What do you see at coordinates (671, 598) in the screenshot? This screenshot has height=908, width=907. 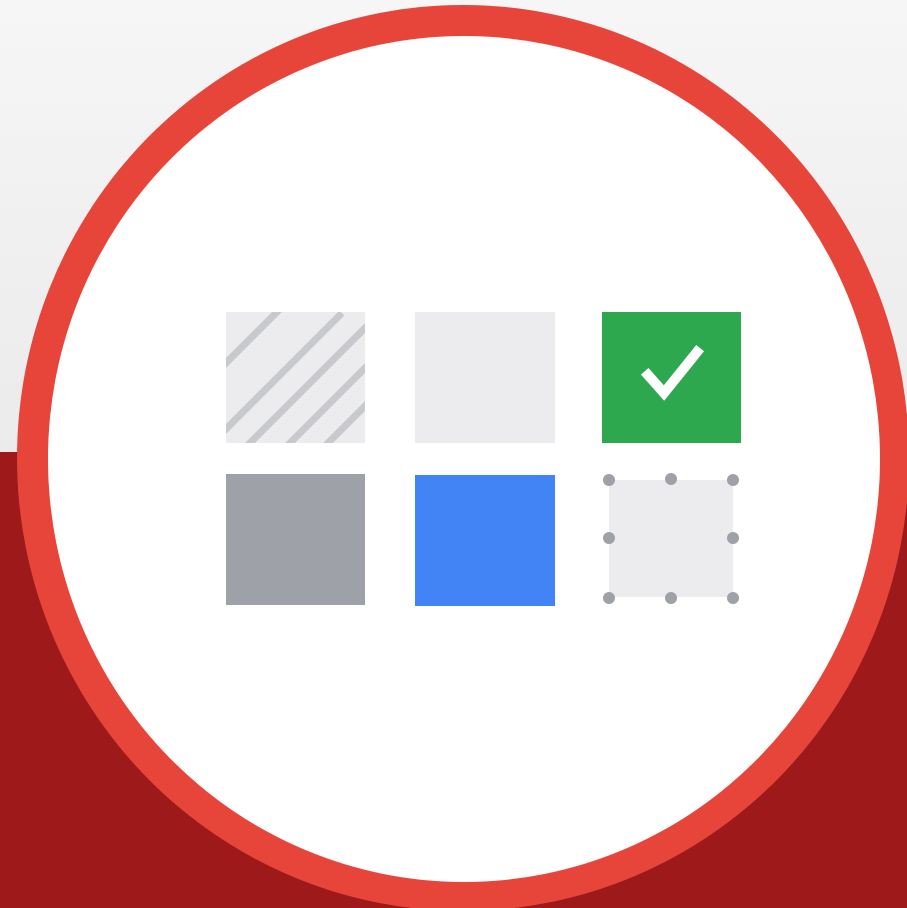 I see `handle-bottom-middle` at bounding box center [671, 598].